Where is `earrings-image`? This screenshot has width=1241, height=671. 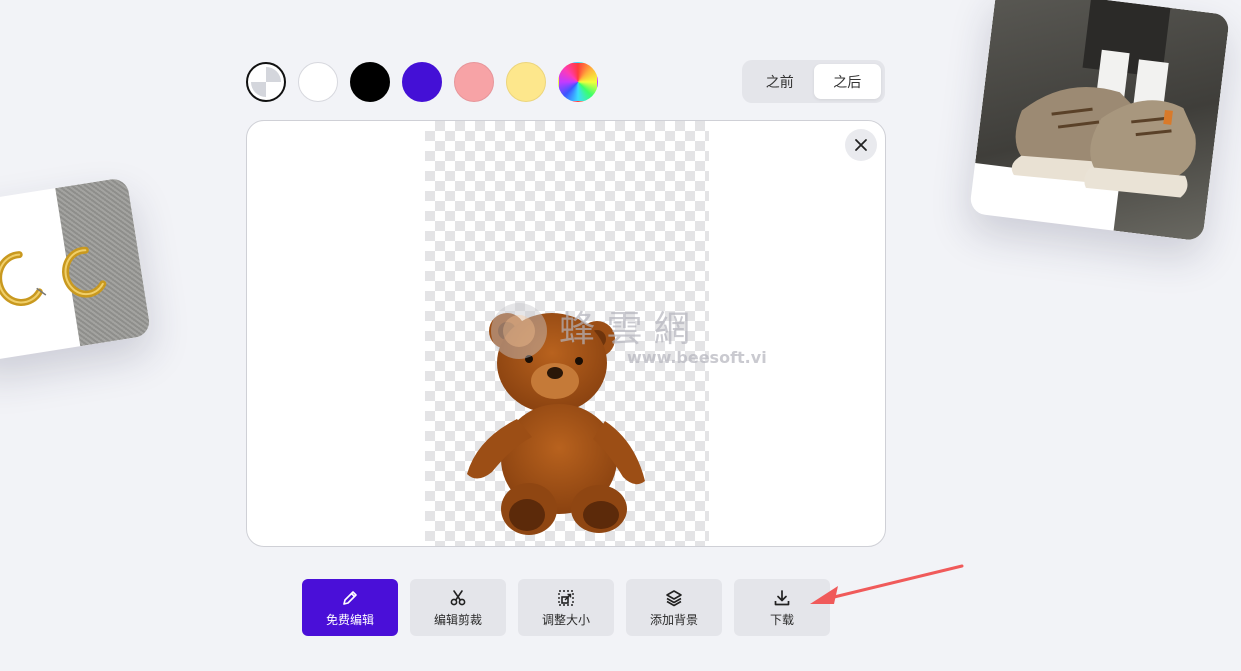 earrings-image is located at coordinates (53, 276).